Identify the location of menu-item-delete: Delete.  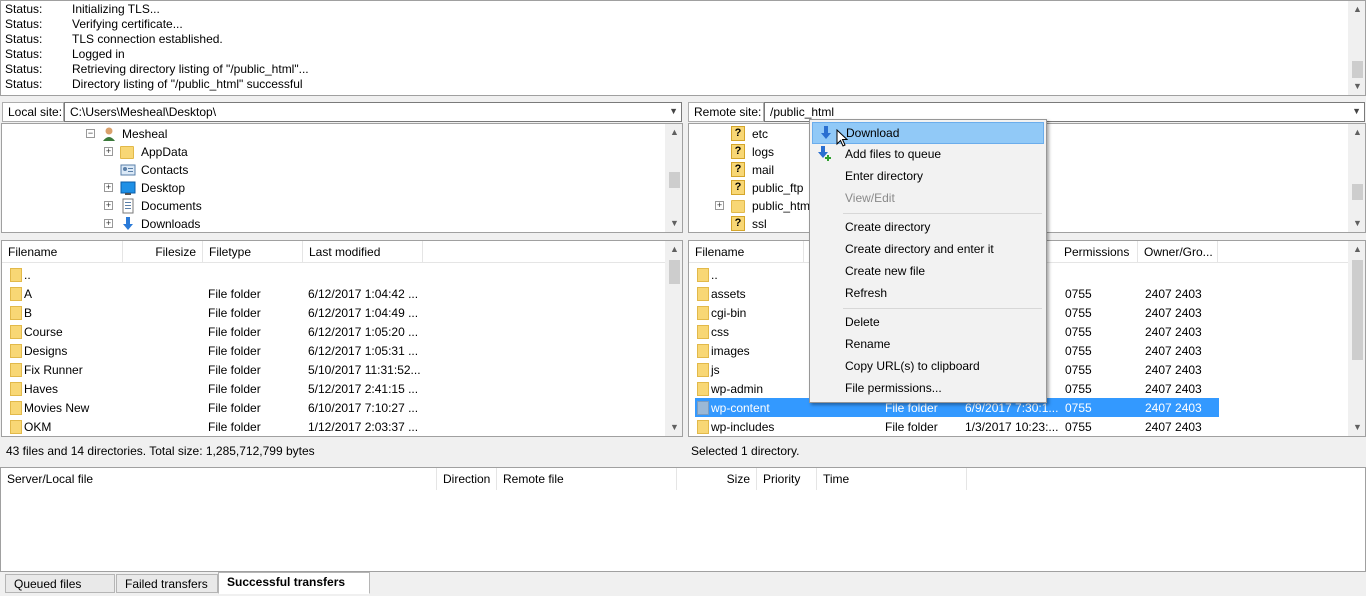
(928, 323).